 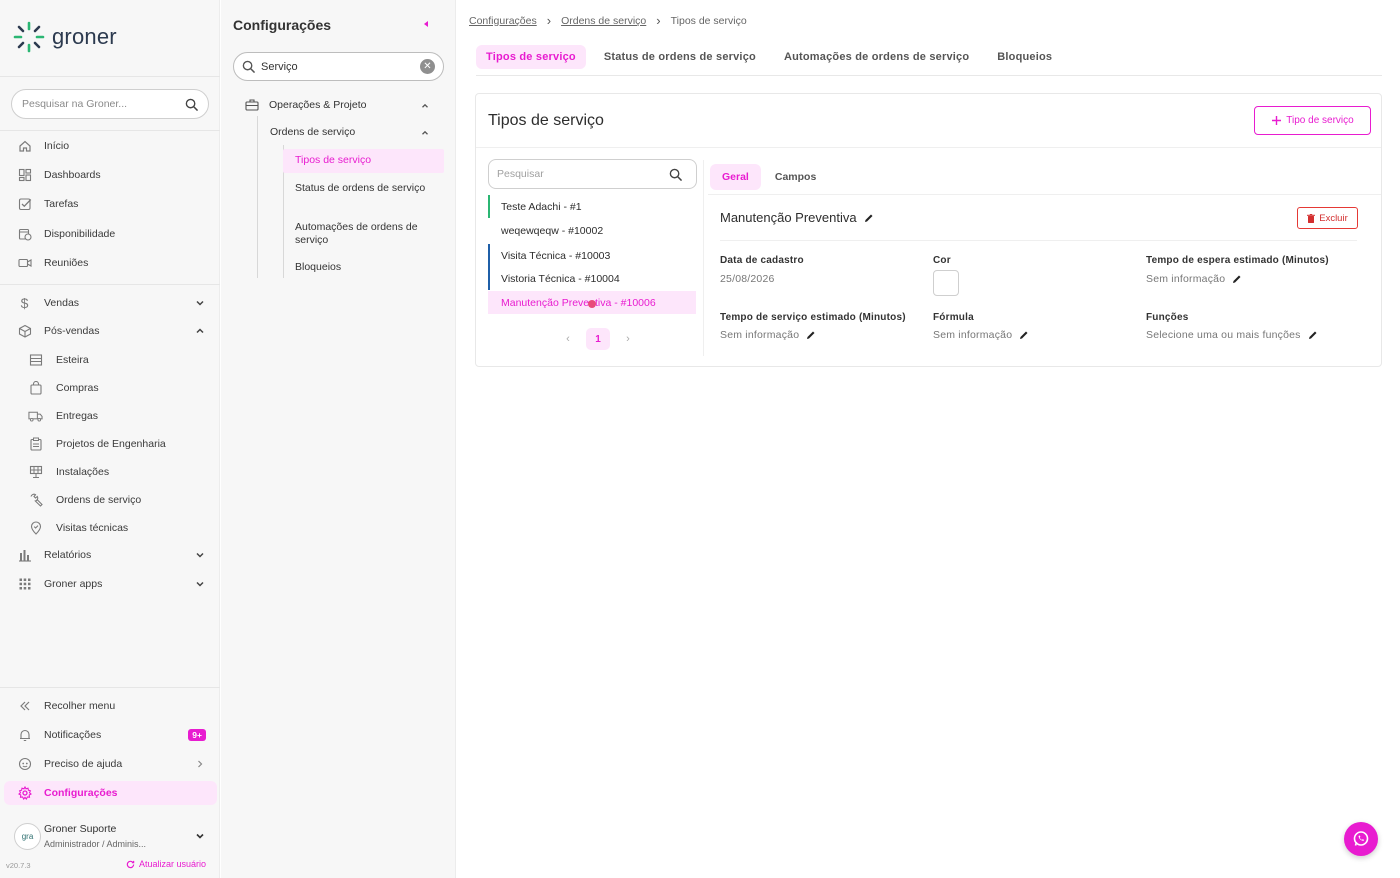 What do you see at coordinates (365, 234) in the screenshot?
I see `tree-item-automacoes: Automações de ordens de serviço` at bounding box center [365, 234].